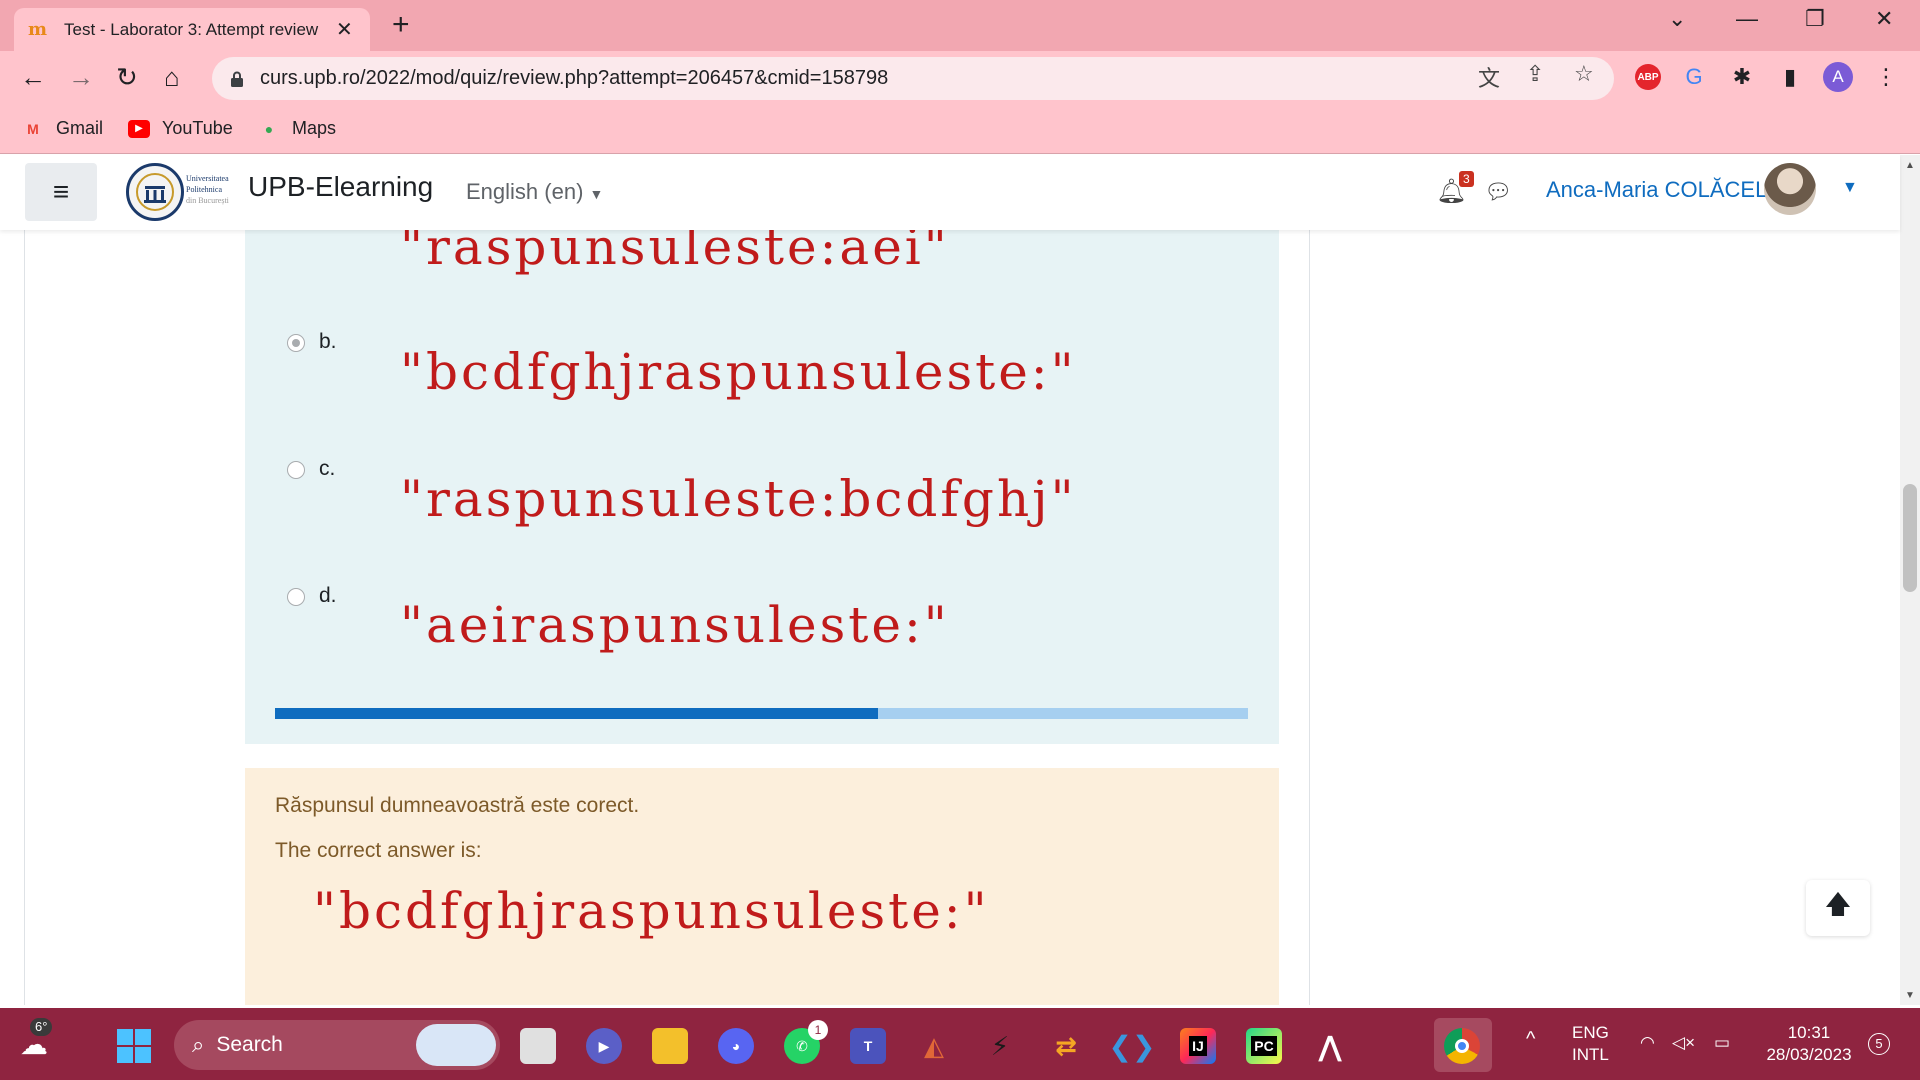 The height and width of the screenshot is (1080, 1920). Describe the element at coordinates (33, 77) in the screenshot. I see `back-arrow-icon: ←` at that location.